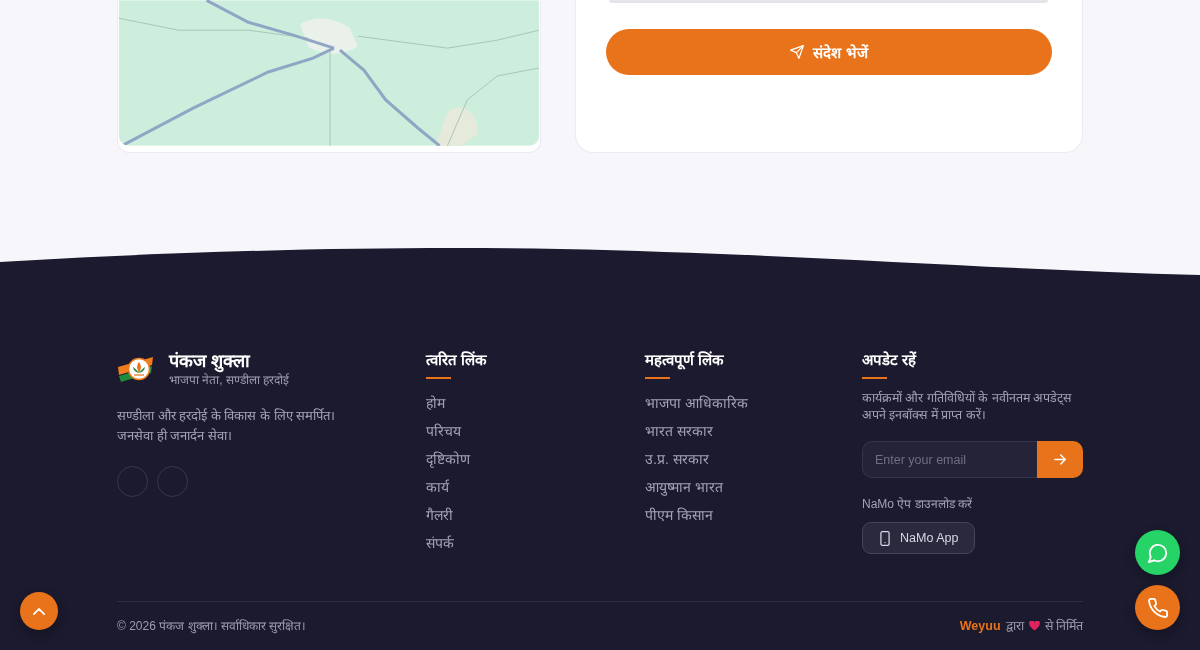 Image resolution: width=1200 pixels, height=650 pixels. Describe the element at coordinates (1157, 607) in the screenshot. I see `phone-icon` at that location.